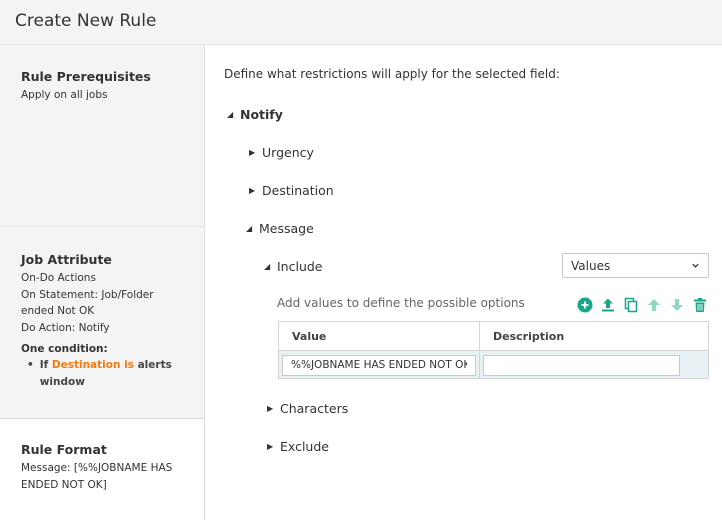 The height and width of the screenshot is (520, 722). I want to click on value-cell, so click(379, 364).